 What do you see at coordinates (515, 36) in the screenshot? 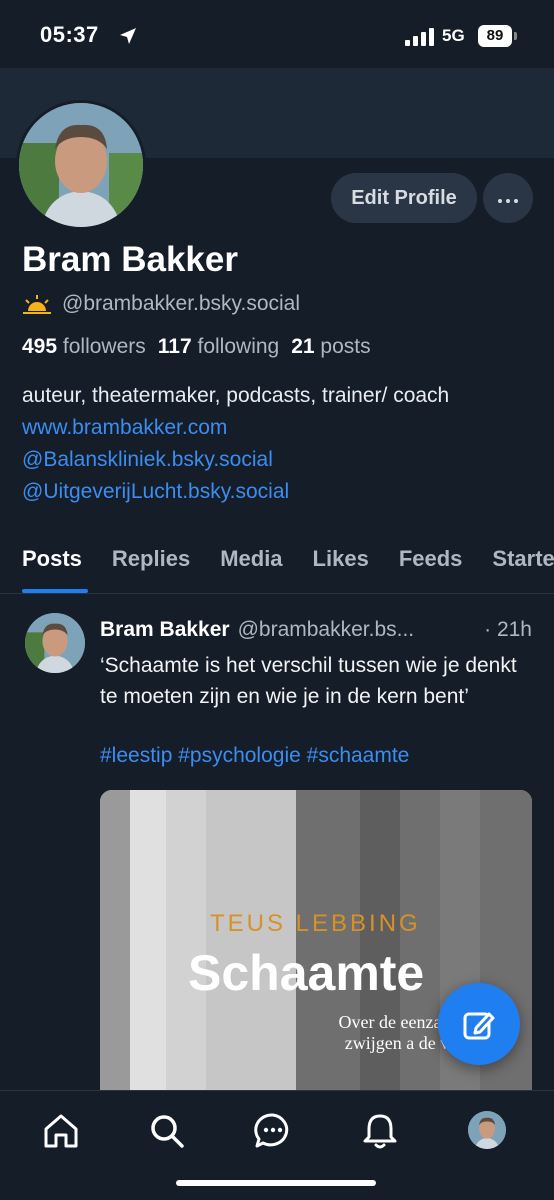
I see `battery-tip` at bounding box center [515, 36].